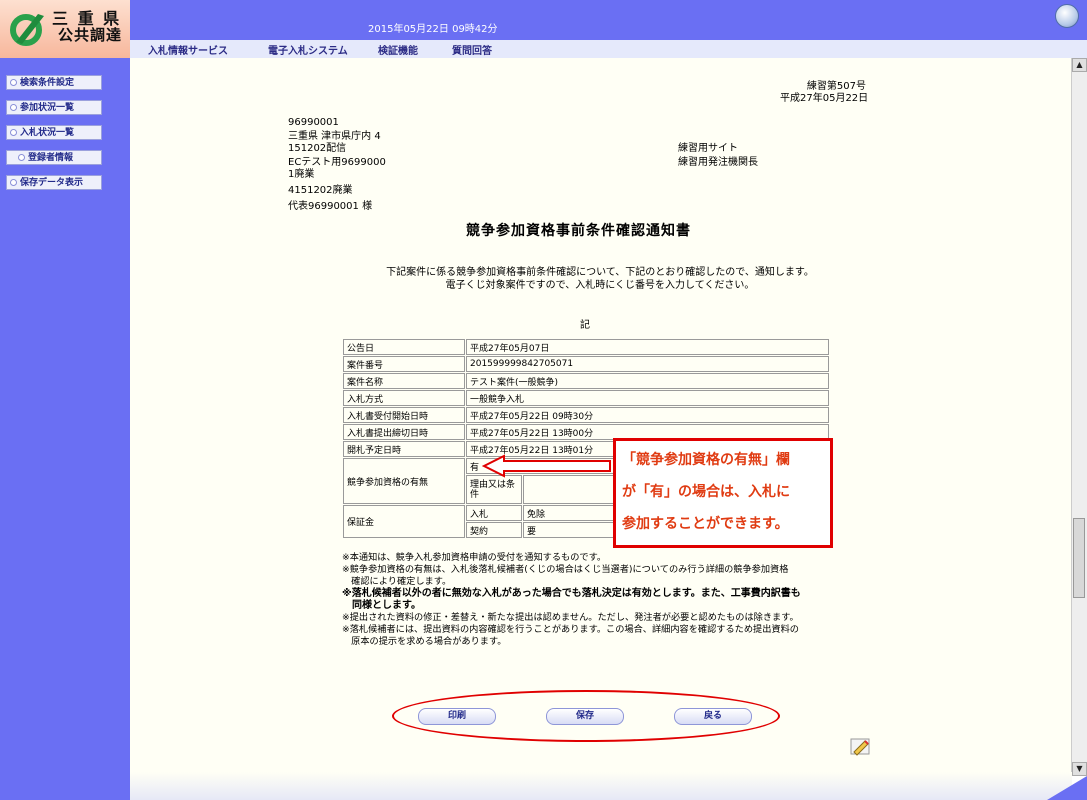 The height and width of the screenshot is (800, 1087). What do you see at coordinates (457, 716) in the screenshot?
I see `print-button: 印刷` at bounding box center [457, 716].